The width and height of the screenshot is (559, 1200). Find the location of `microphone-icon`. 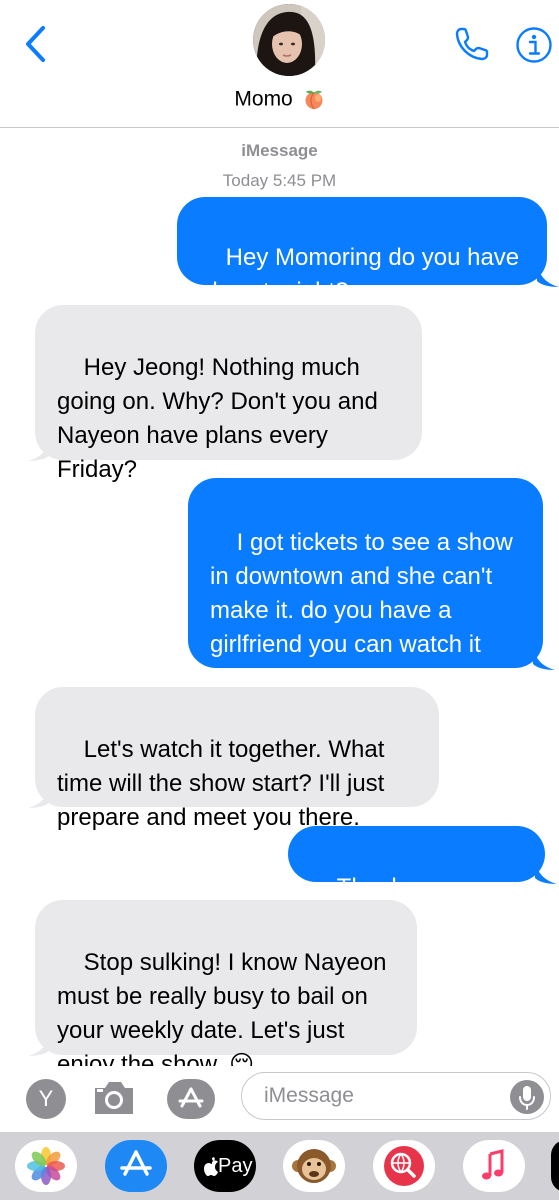

microphone-icon is located at coordinates (527, 1098).